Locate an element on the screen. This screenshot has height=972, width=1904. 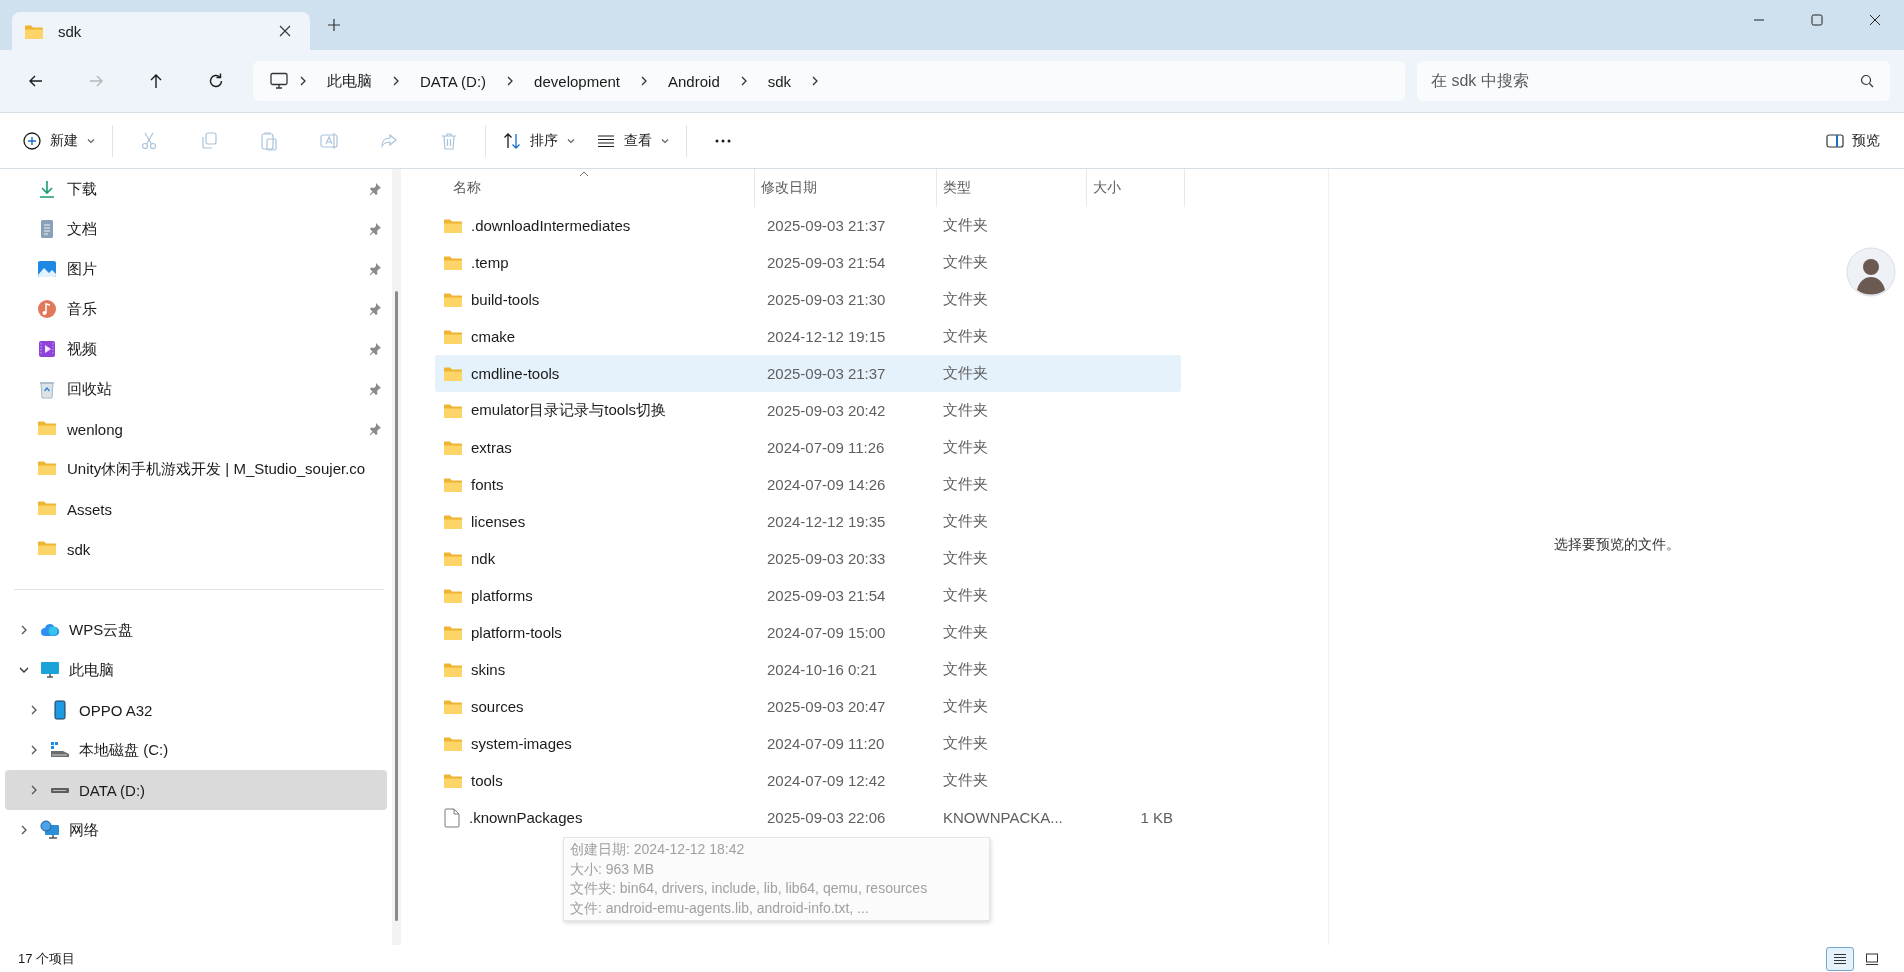
address-bar: 此电脑 DATA (D:) development Android sdk is located at coordinates (829, 81).